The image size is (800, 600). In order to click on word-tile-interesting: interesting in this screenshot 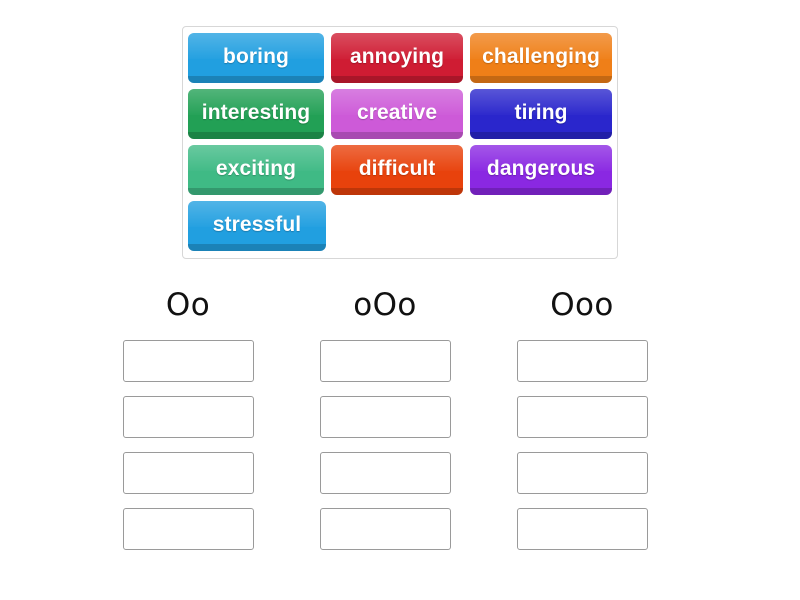, I will do `click(256, 114)`.